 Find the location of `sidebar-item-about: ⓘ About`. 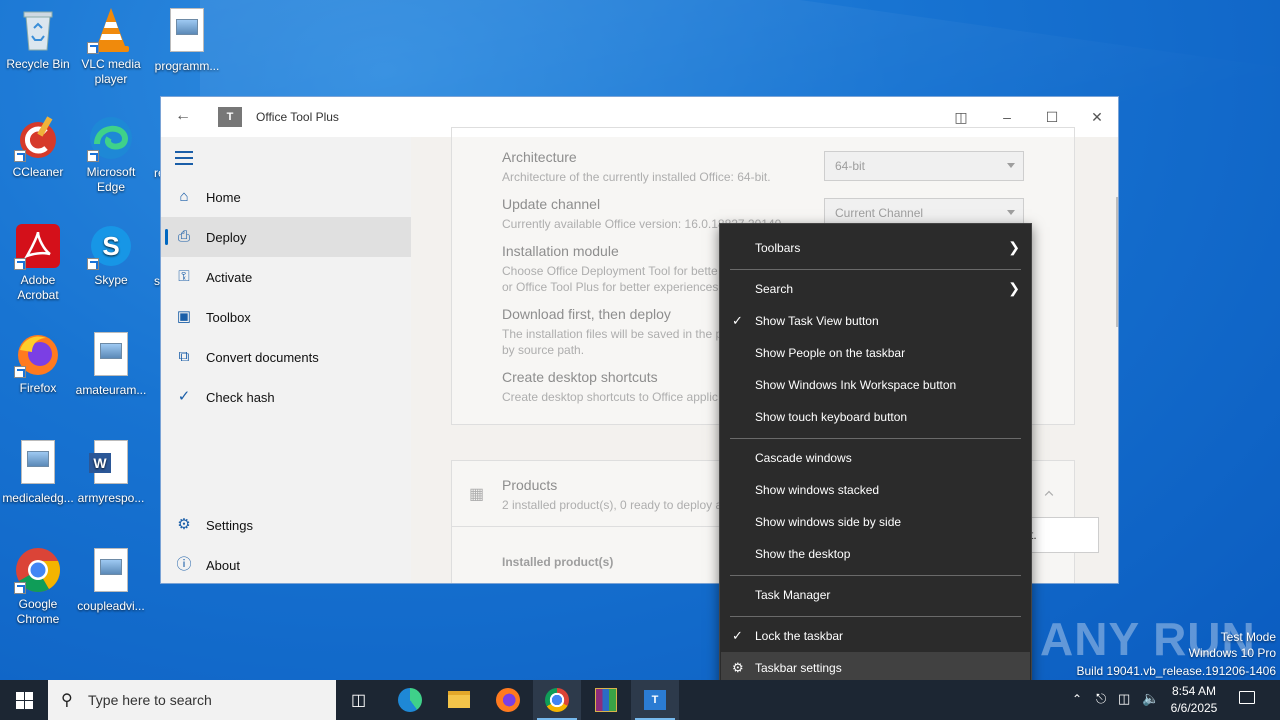

sidebar-item-about: ⓘ About is located at coordinates (286, 564).